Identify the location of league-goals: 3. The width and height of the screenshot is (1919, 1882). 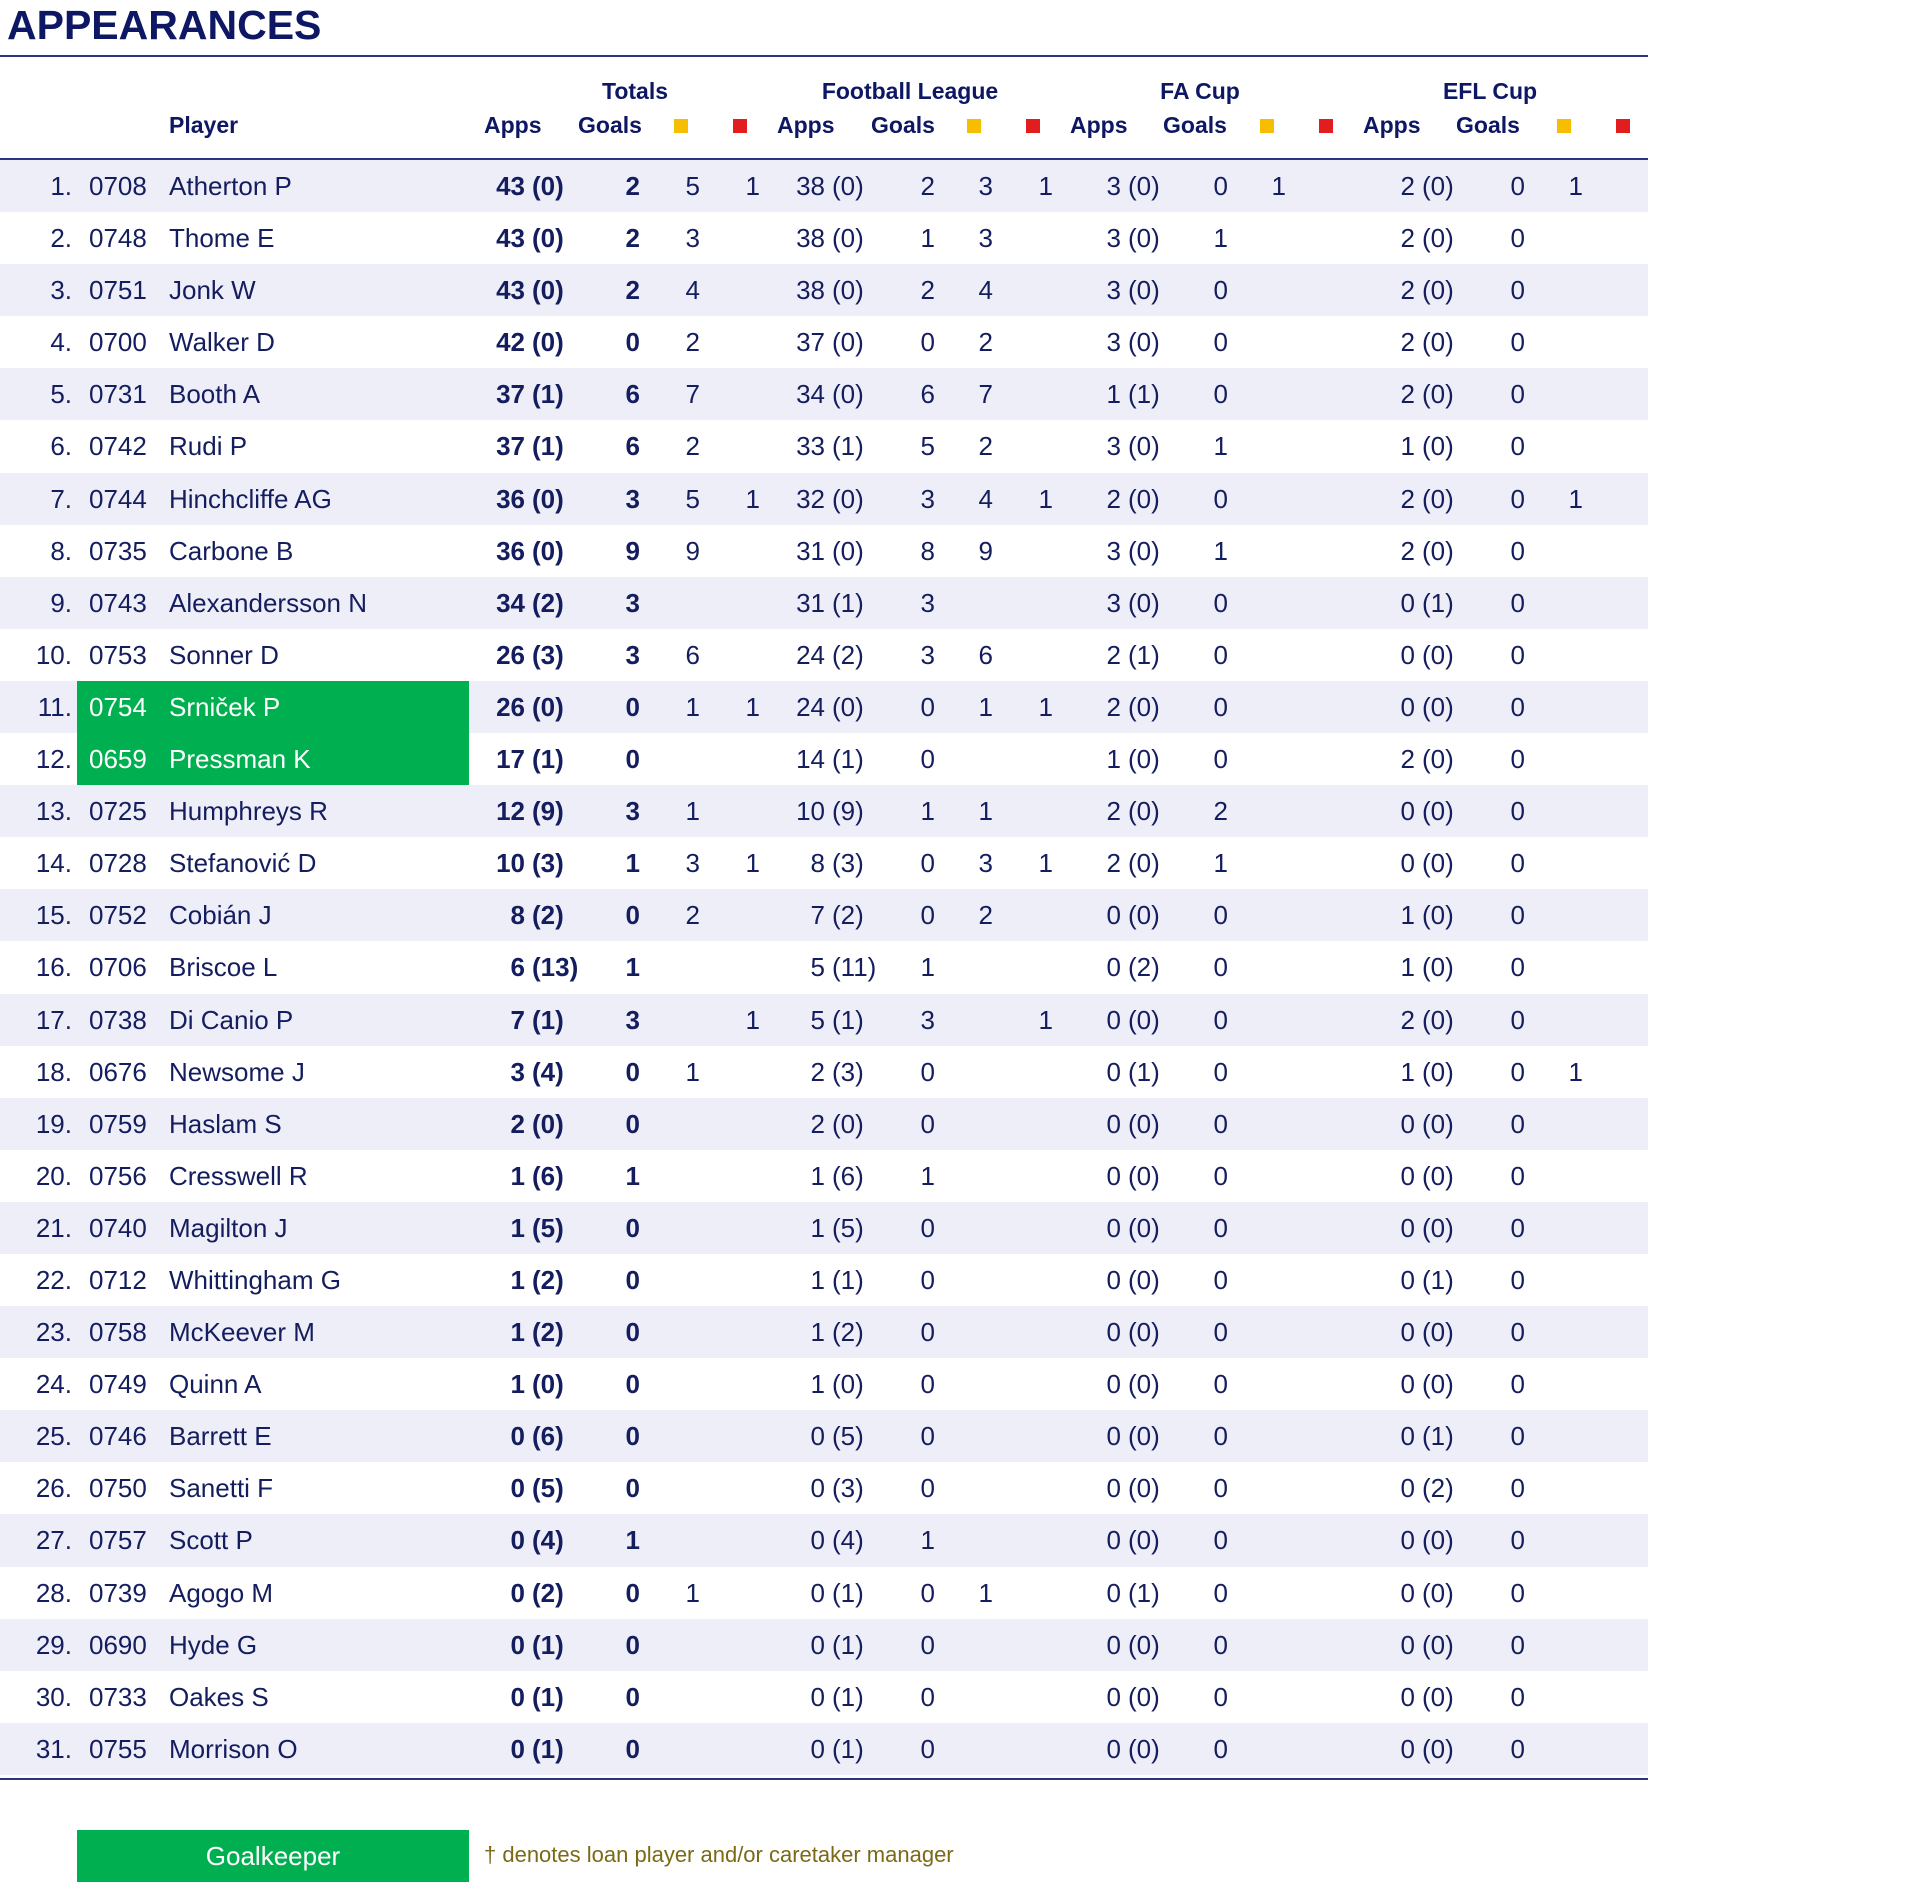
(927, 1019).